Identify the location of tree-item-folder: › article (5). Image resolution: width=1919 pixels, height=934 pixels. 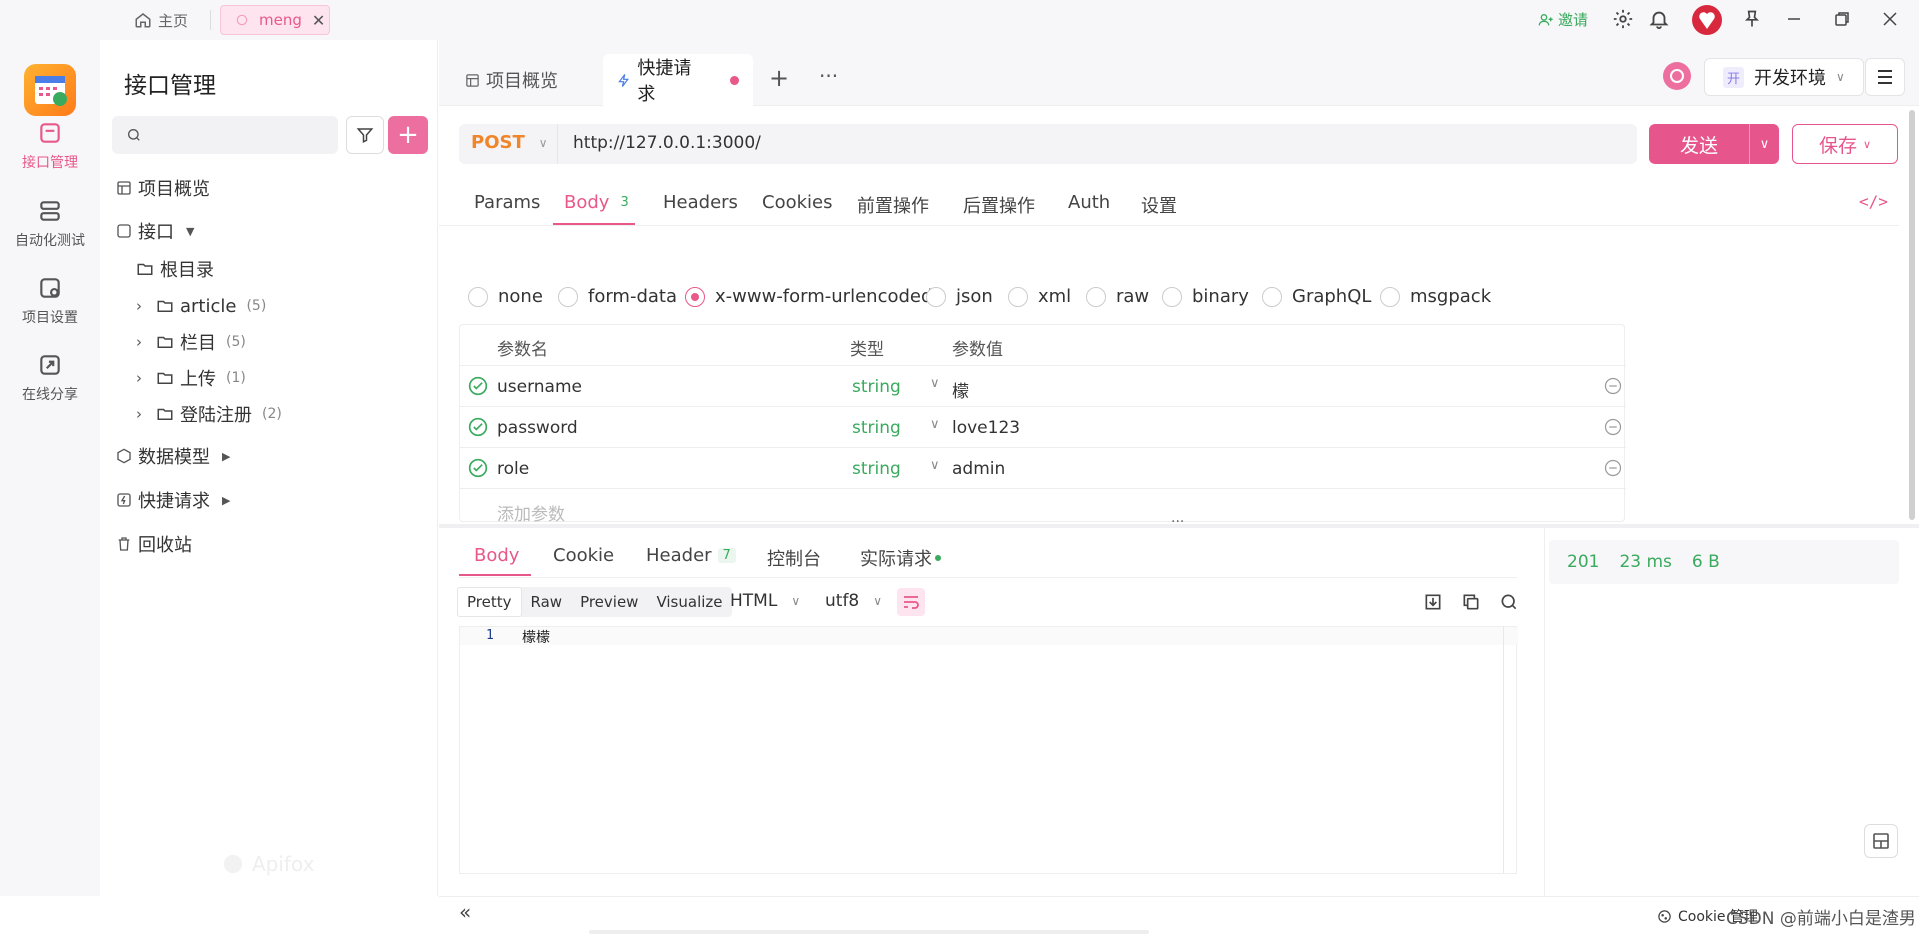
(201, 306).